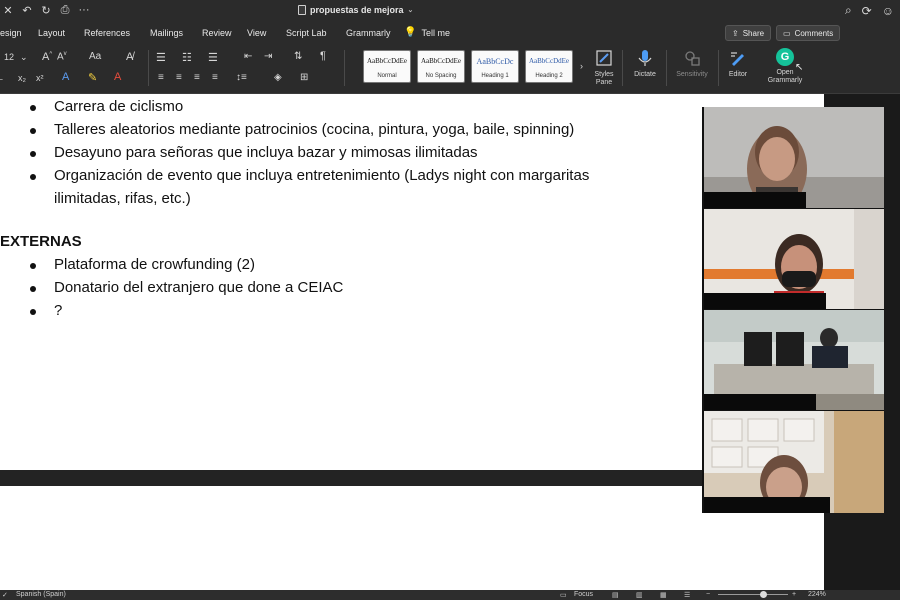 This screenshot has height=600, width=900. What do you see at coordinates (248, 56) in the screenshot?
I see `decrease-indent-icon: ⇤` at bounding box center [248, 56].